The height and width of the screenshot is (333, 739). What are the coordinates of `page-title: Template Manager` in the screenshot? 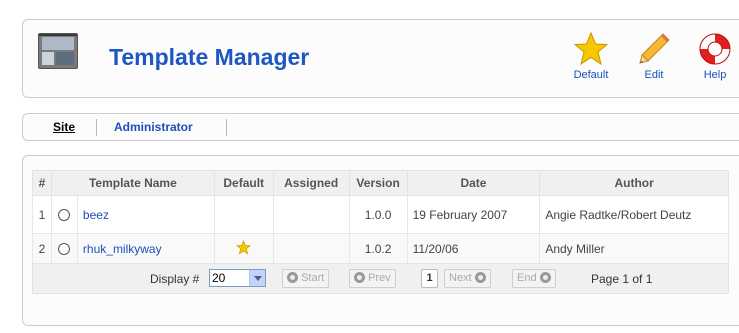 It's located at (209, 57).